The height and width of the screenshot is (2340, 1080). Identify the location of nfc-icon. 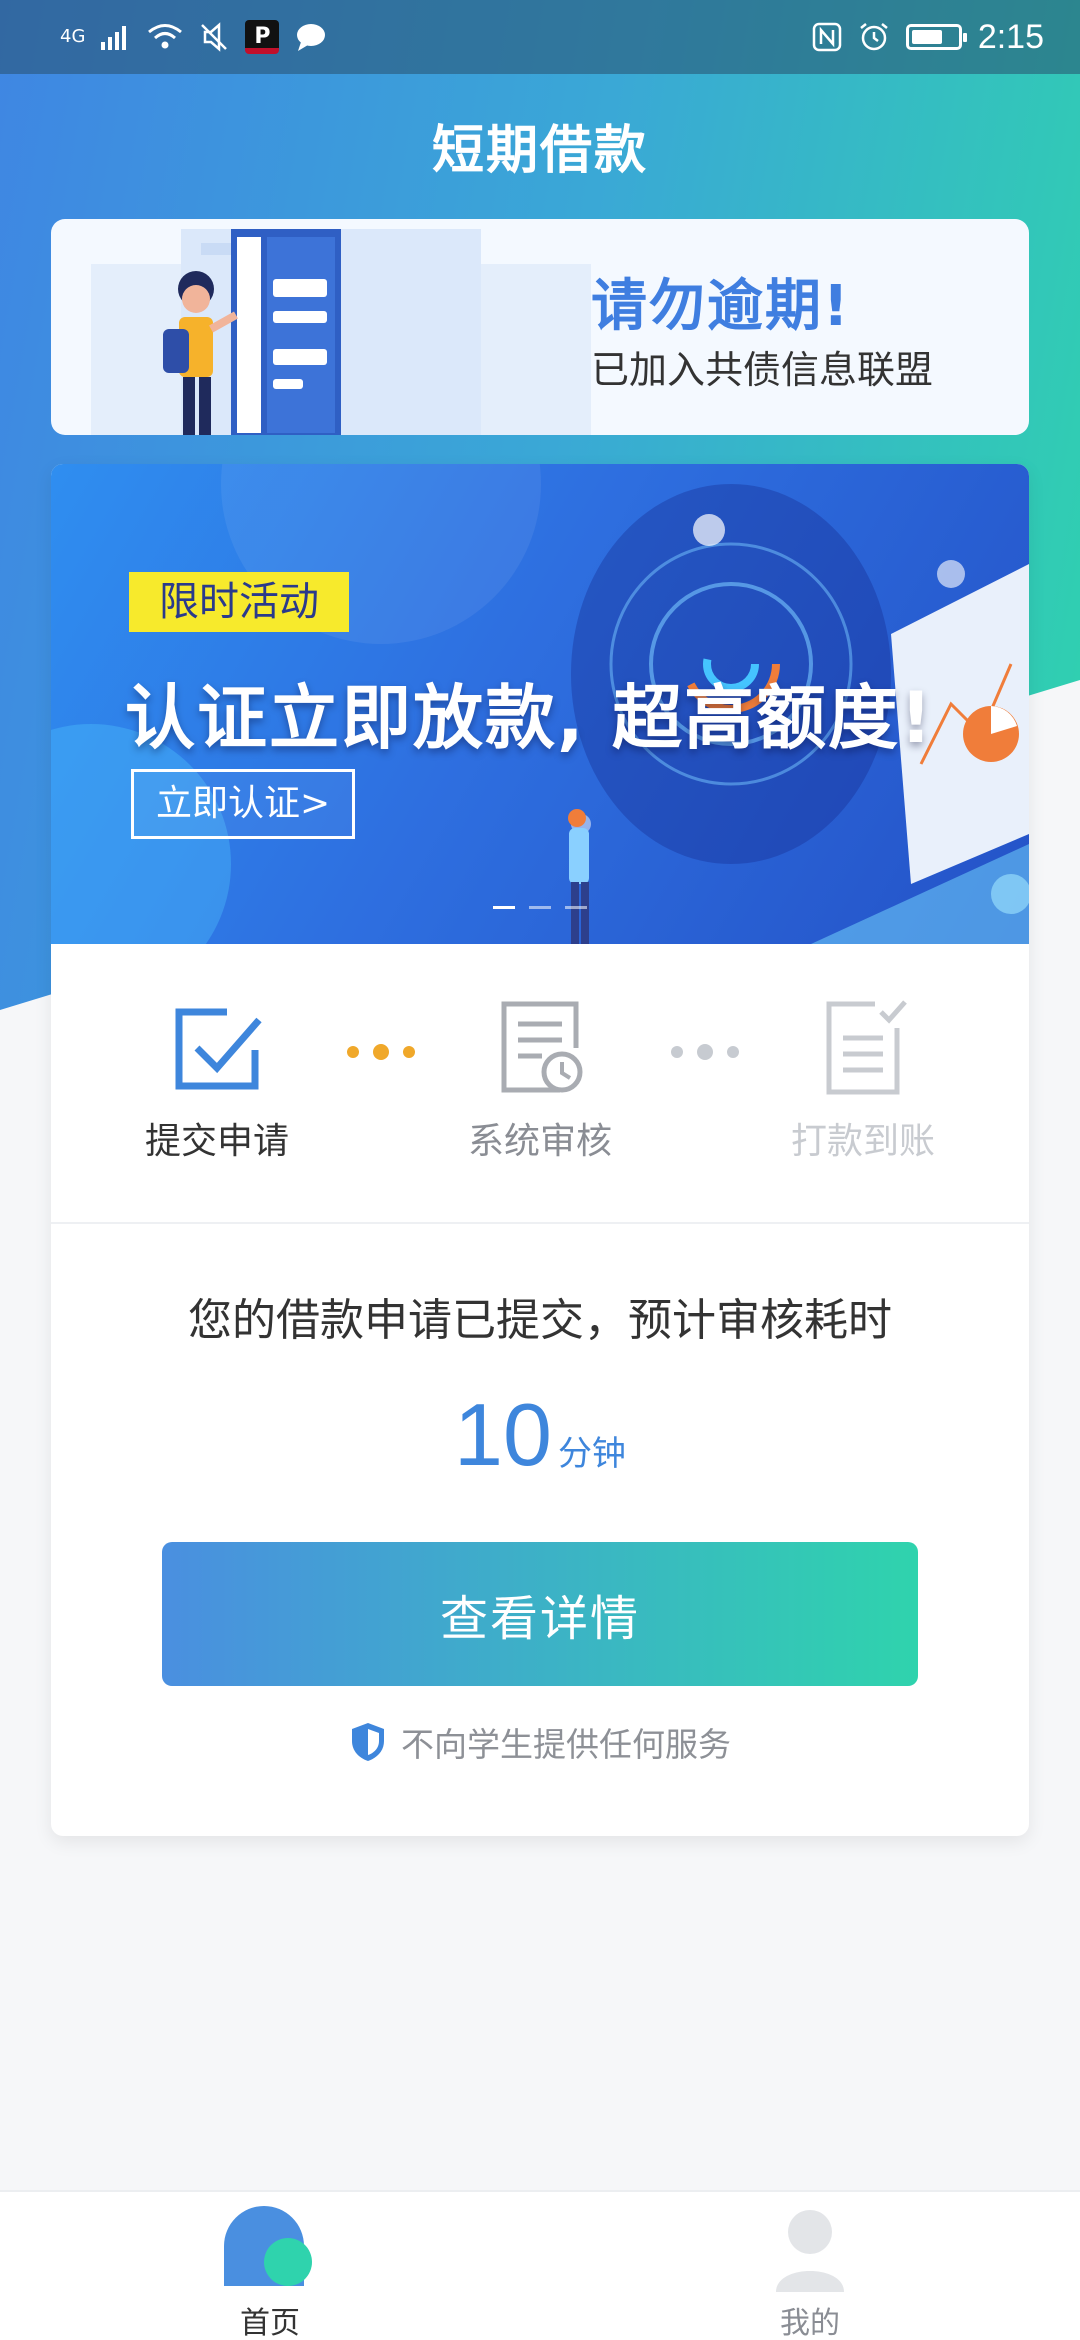
(827, 37).